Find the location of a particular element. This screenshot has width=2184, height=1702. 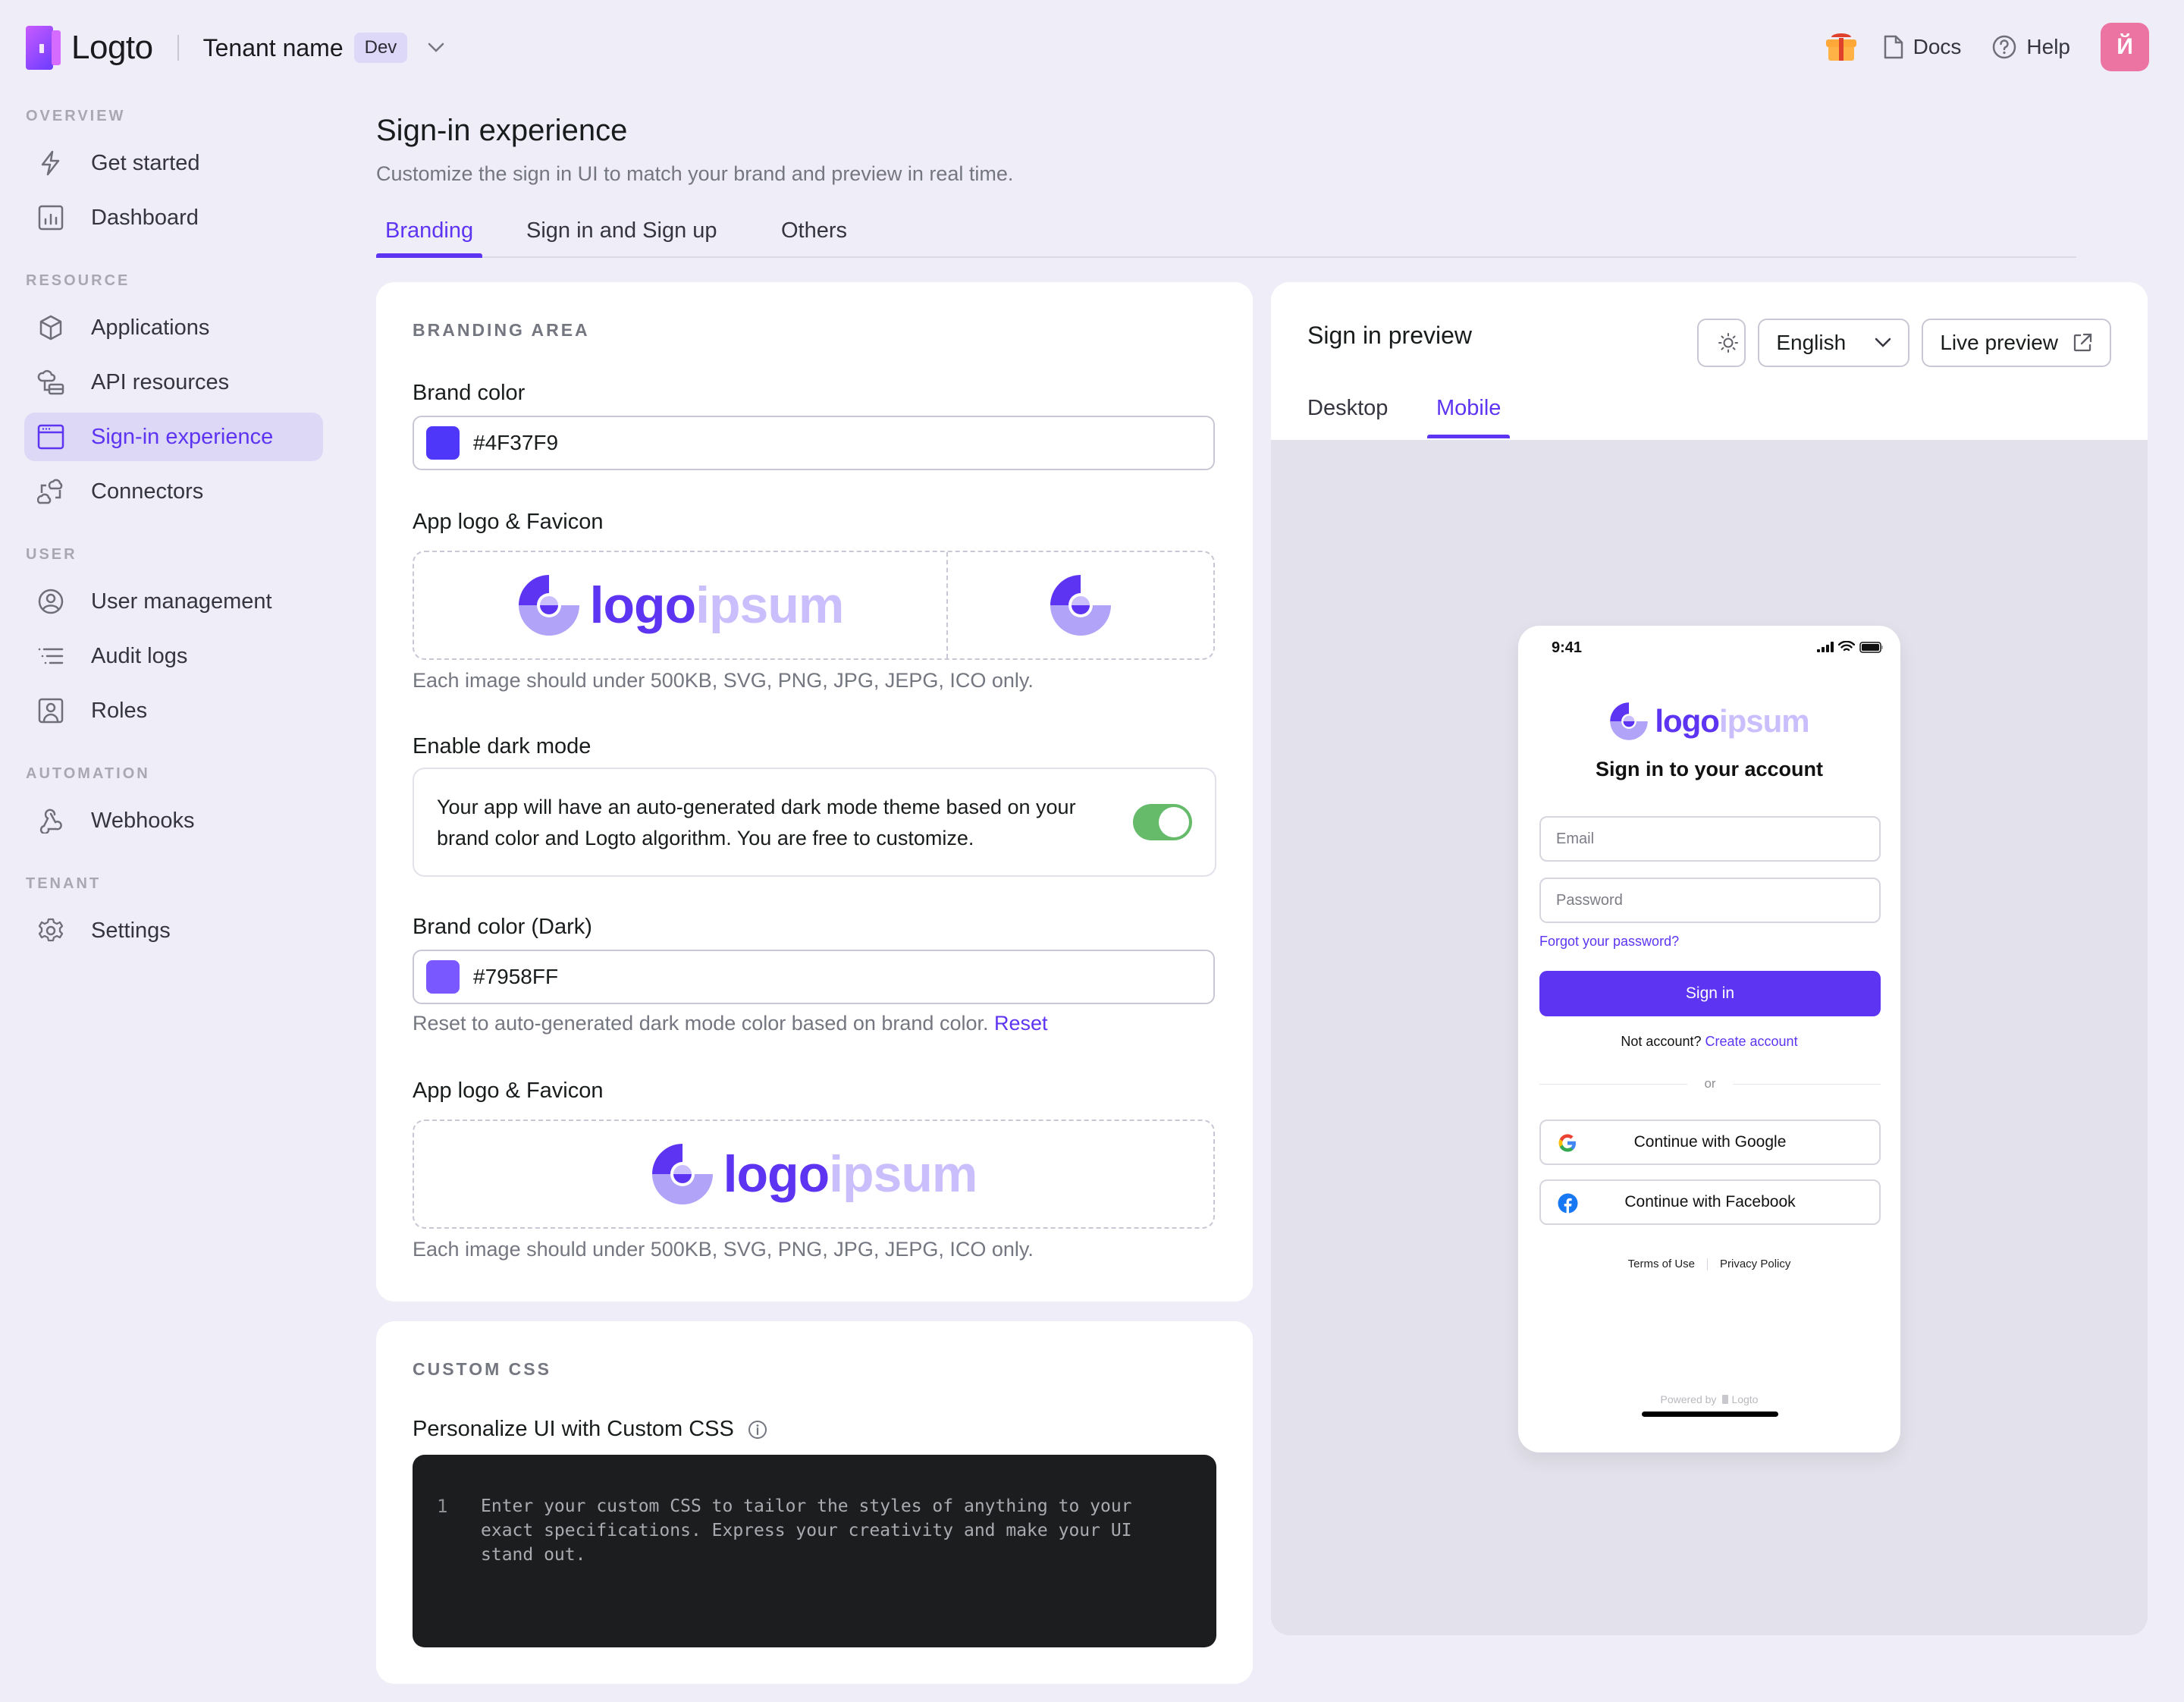

section-title: BRANDING AREA is located at coordinates (501, 330).